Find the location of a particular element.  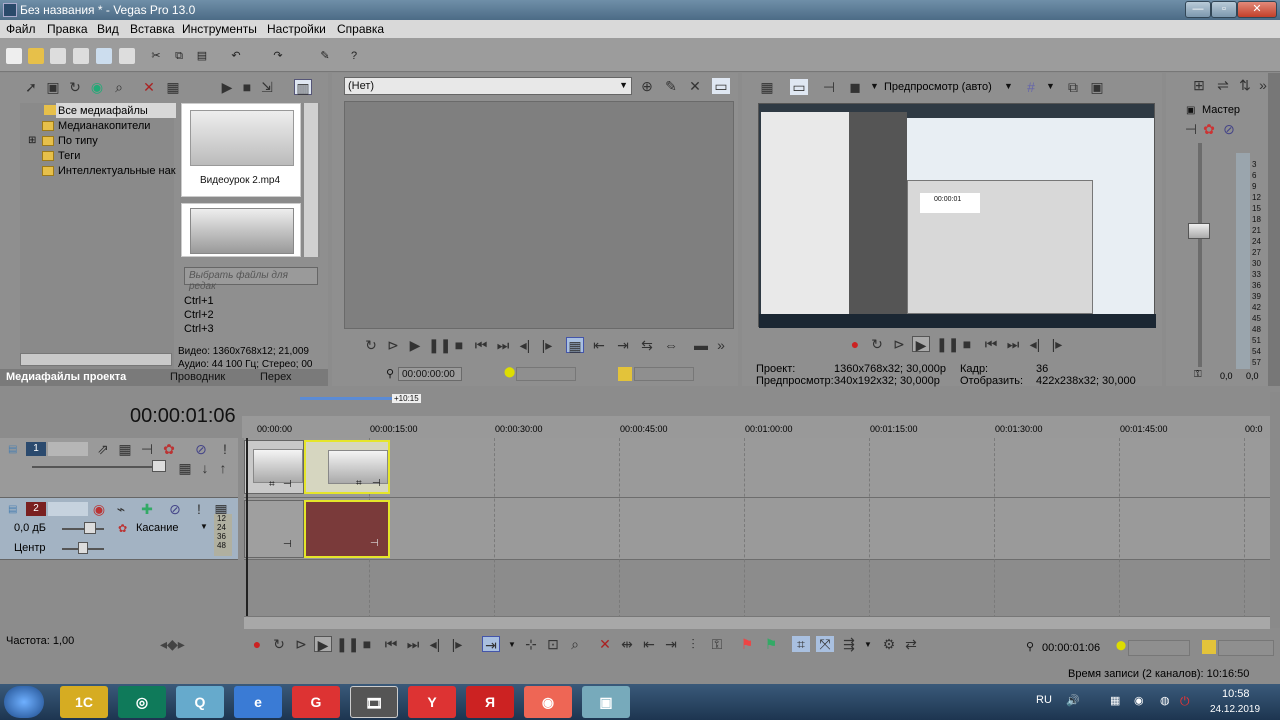

overwrite-icon: ⇔ is located at coordinates (671, 345).